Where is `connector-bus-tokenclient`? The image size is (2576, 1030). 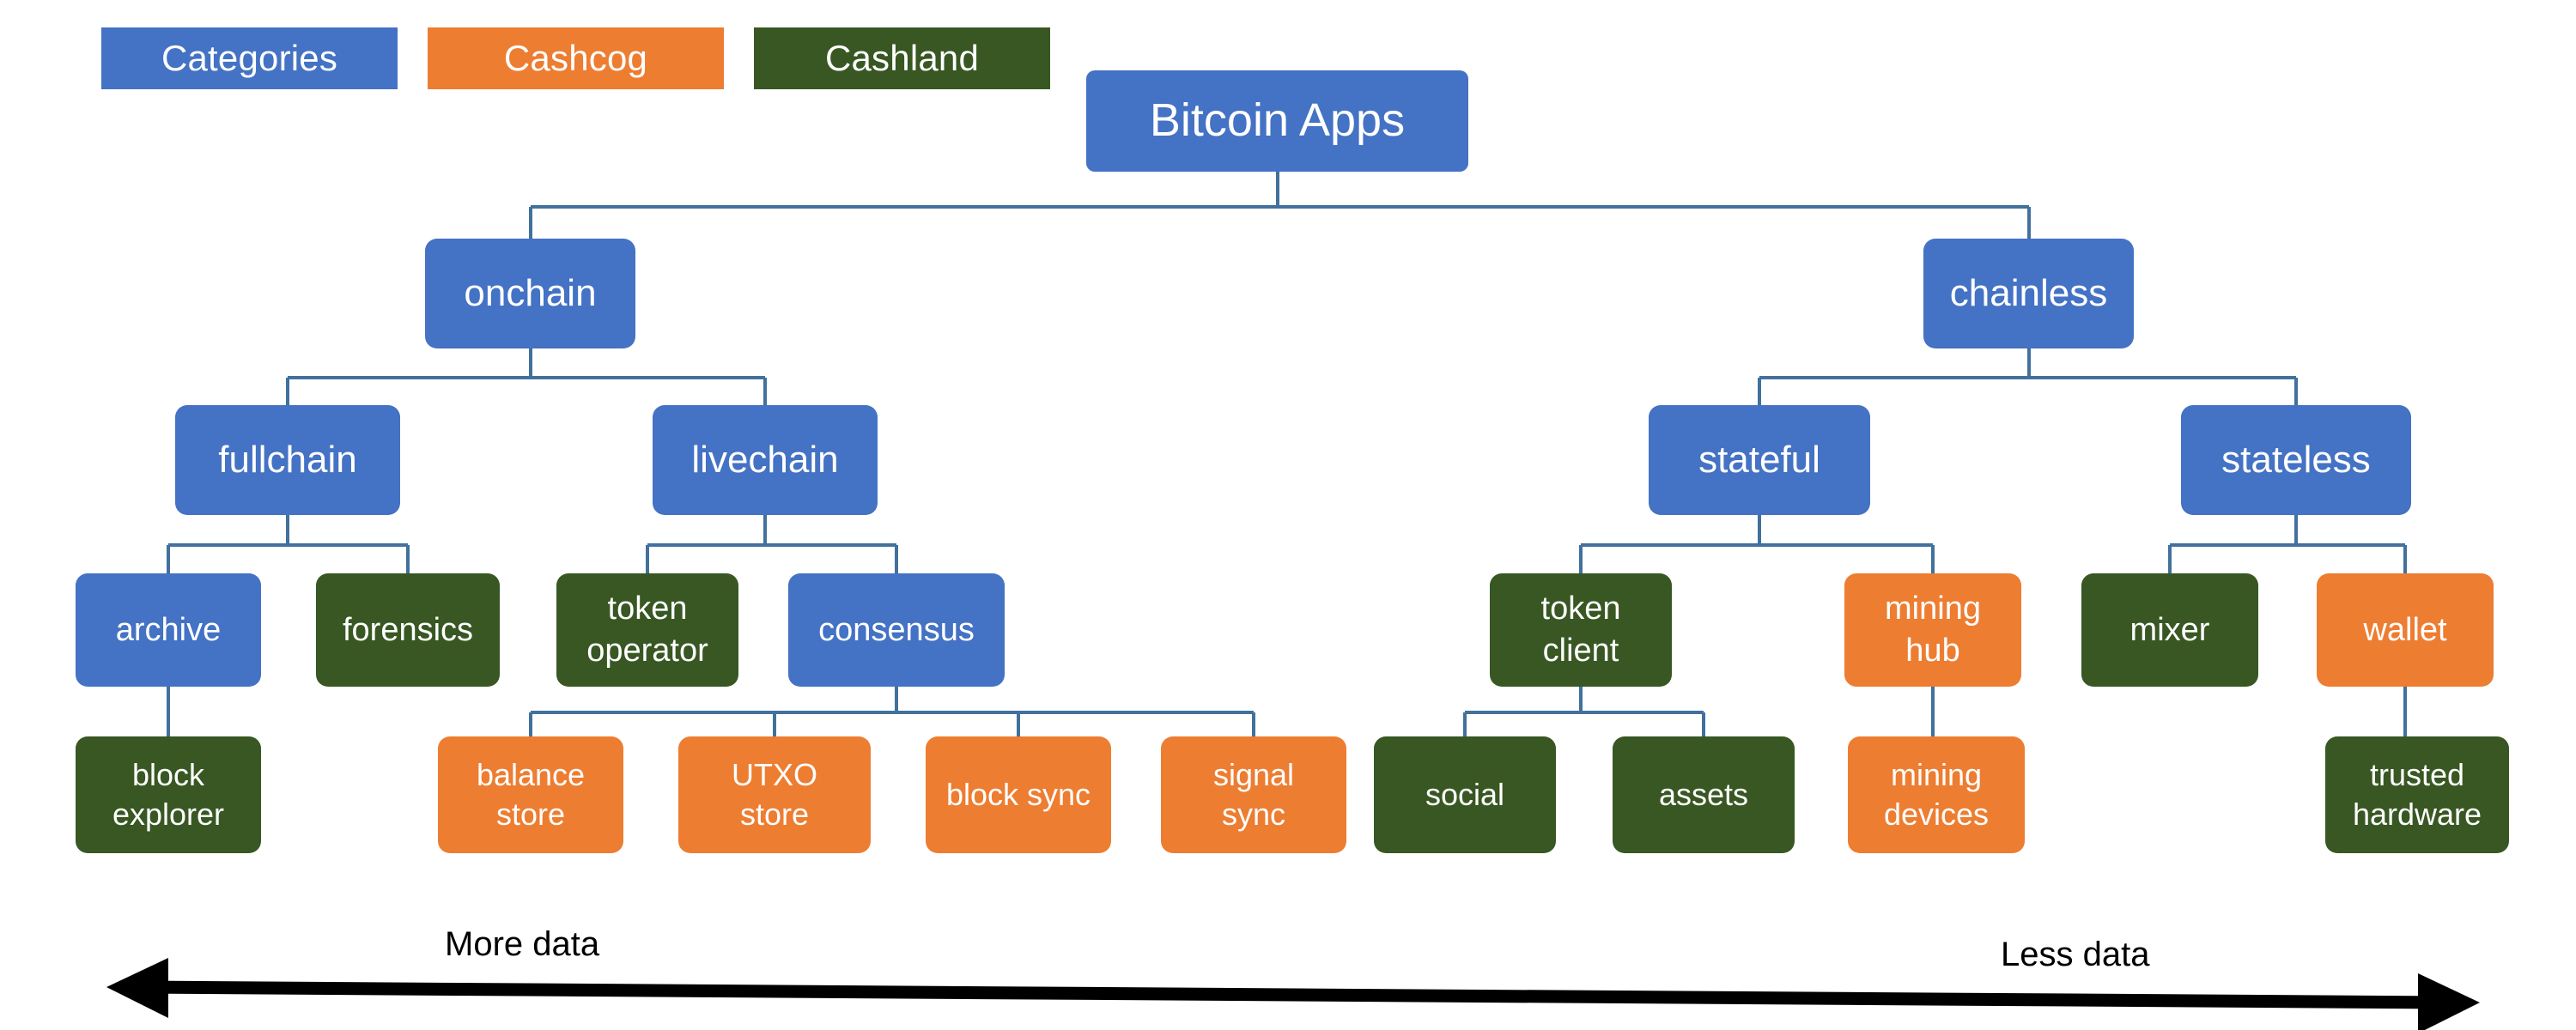 connector-bus-tokenclient is located at coordinates (1584, 712).